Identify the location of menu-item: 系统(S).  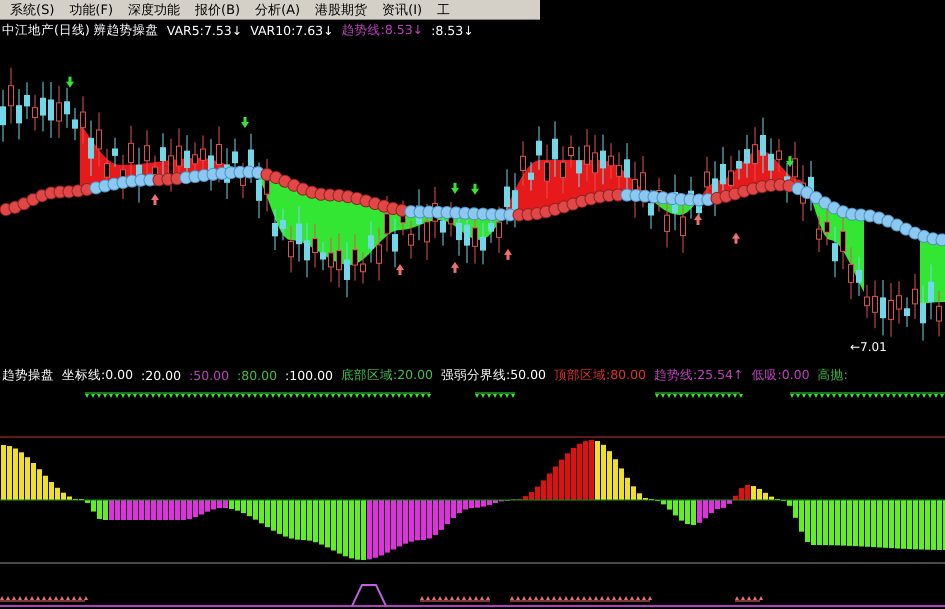
(34, 9).